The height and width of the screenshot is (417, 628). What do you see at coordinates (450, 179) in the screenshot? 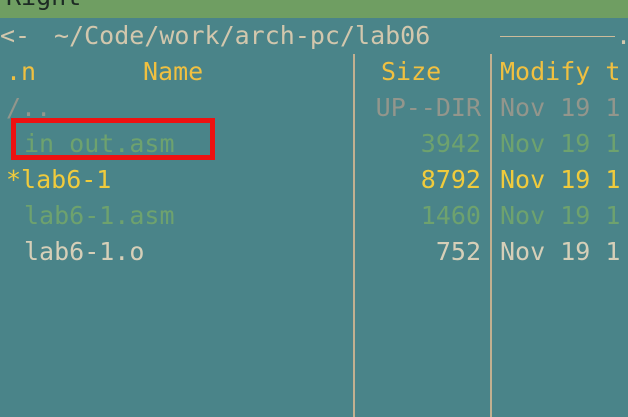
I see `file-size: 8792` at bounding box center [450, 179].